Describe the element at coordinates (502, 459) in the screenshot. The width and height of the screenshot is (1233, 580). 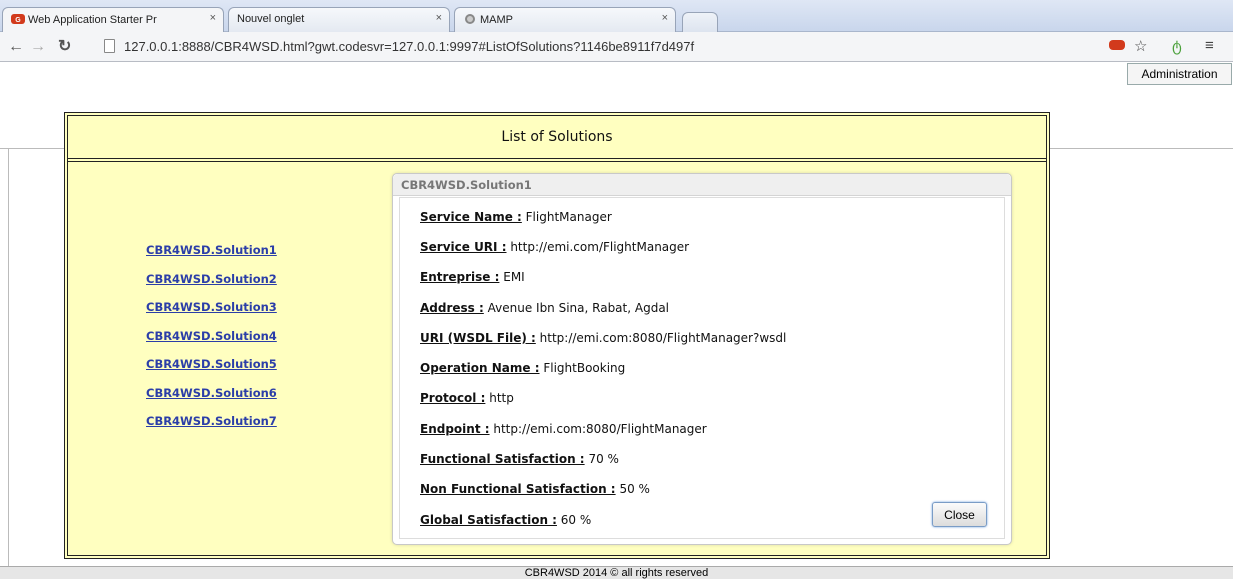
I see `field-label: Functional Satisfaction :` at that location.